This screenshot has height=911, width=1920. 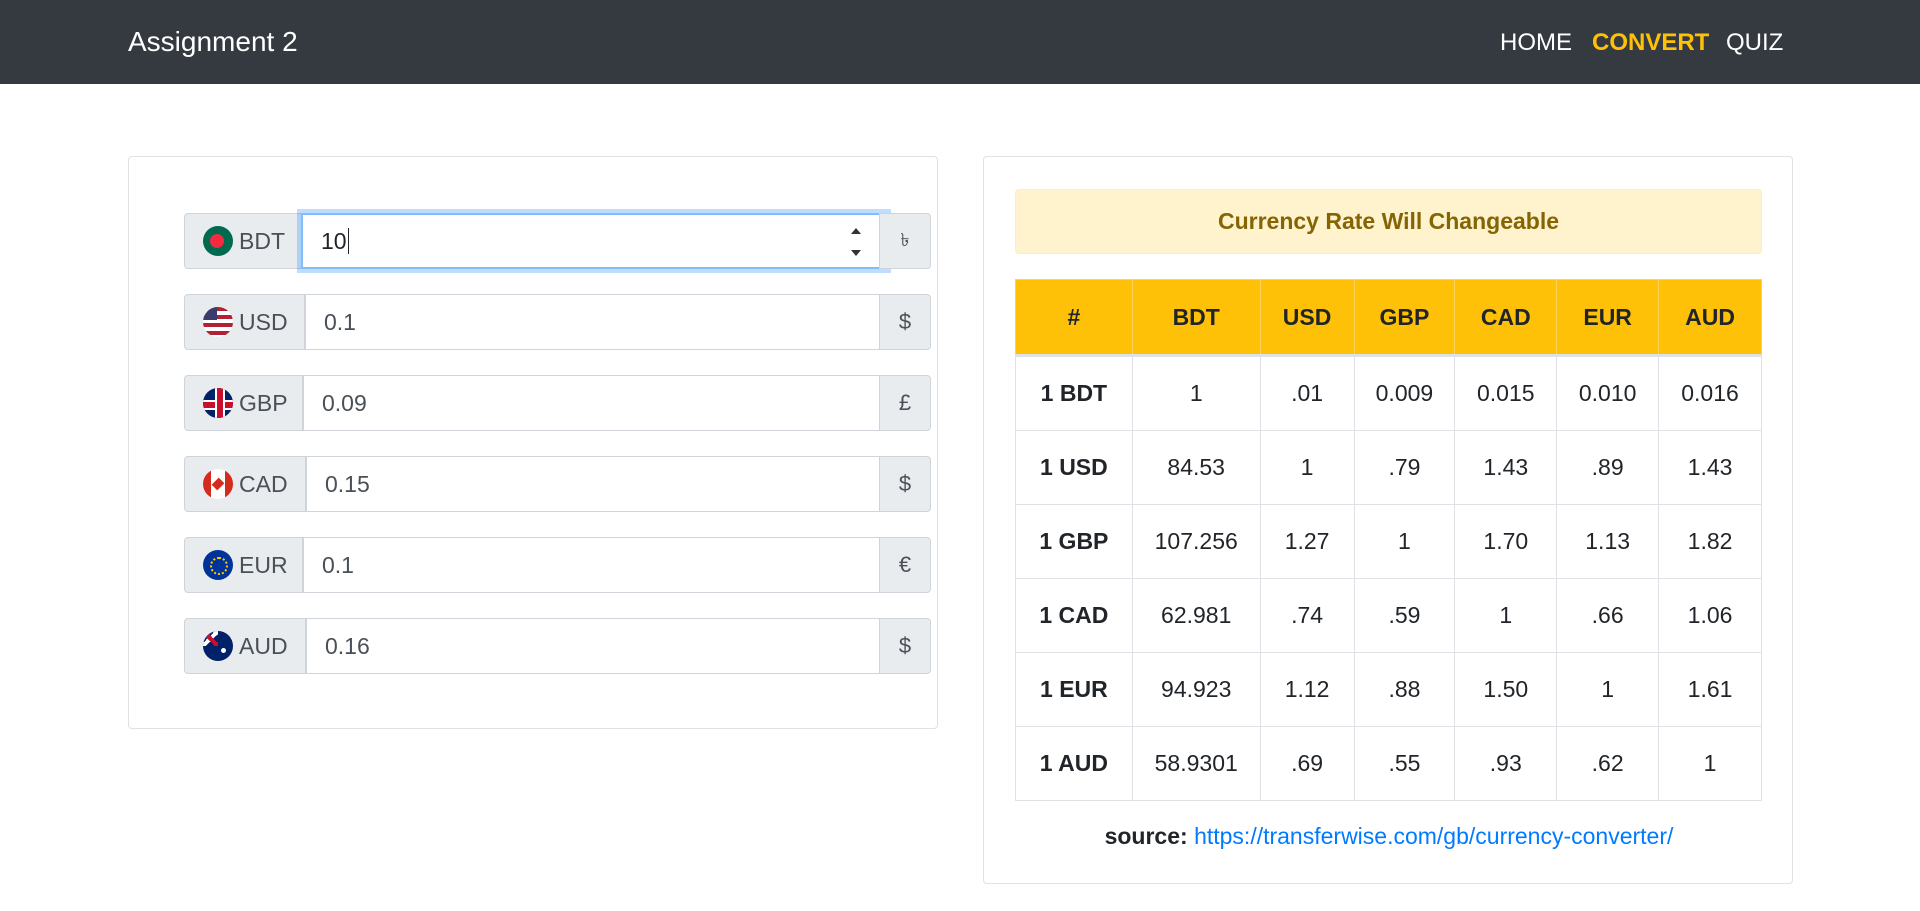 I want to click on currency-code: USD, so click(x=263, y=321).